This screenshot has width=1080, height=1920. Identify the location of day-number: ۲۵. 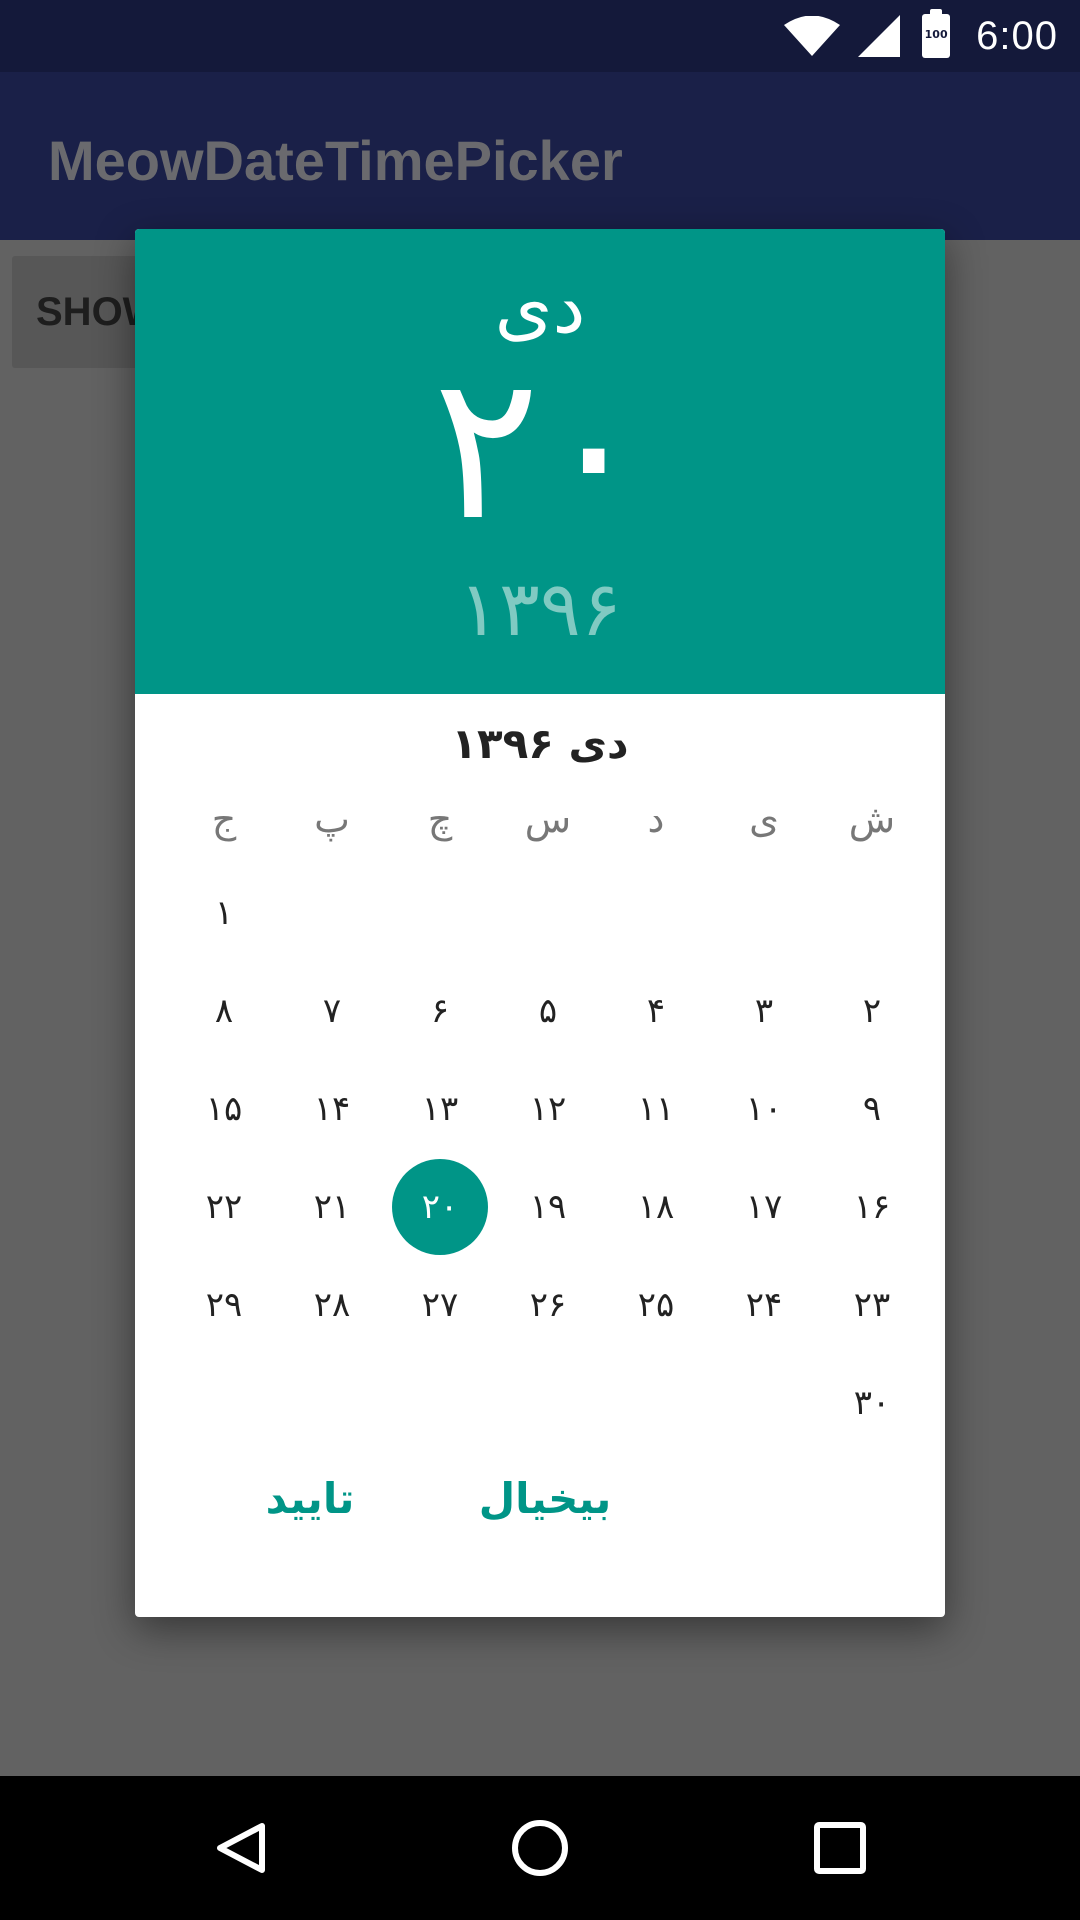
(656, 1305).